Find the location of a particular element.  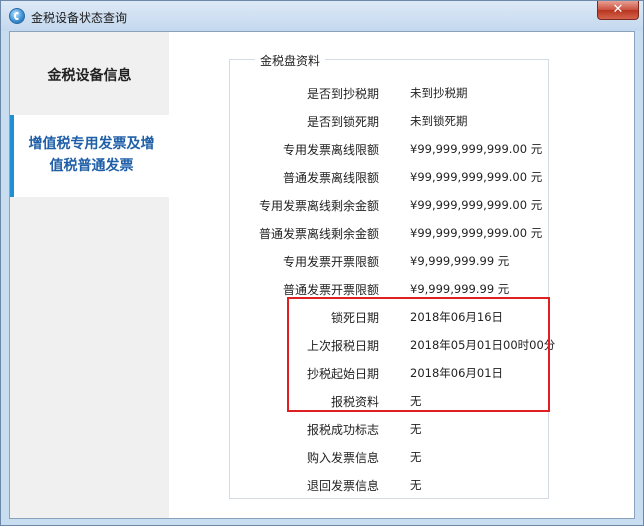

info-row: 是否到锁死期 未到锁死期 is located at coordinates (401, 123).